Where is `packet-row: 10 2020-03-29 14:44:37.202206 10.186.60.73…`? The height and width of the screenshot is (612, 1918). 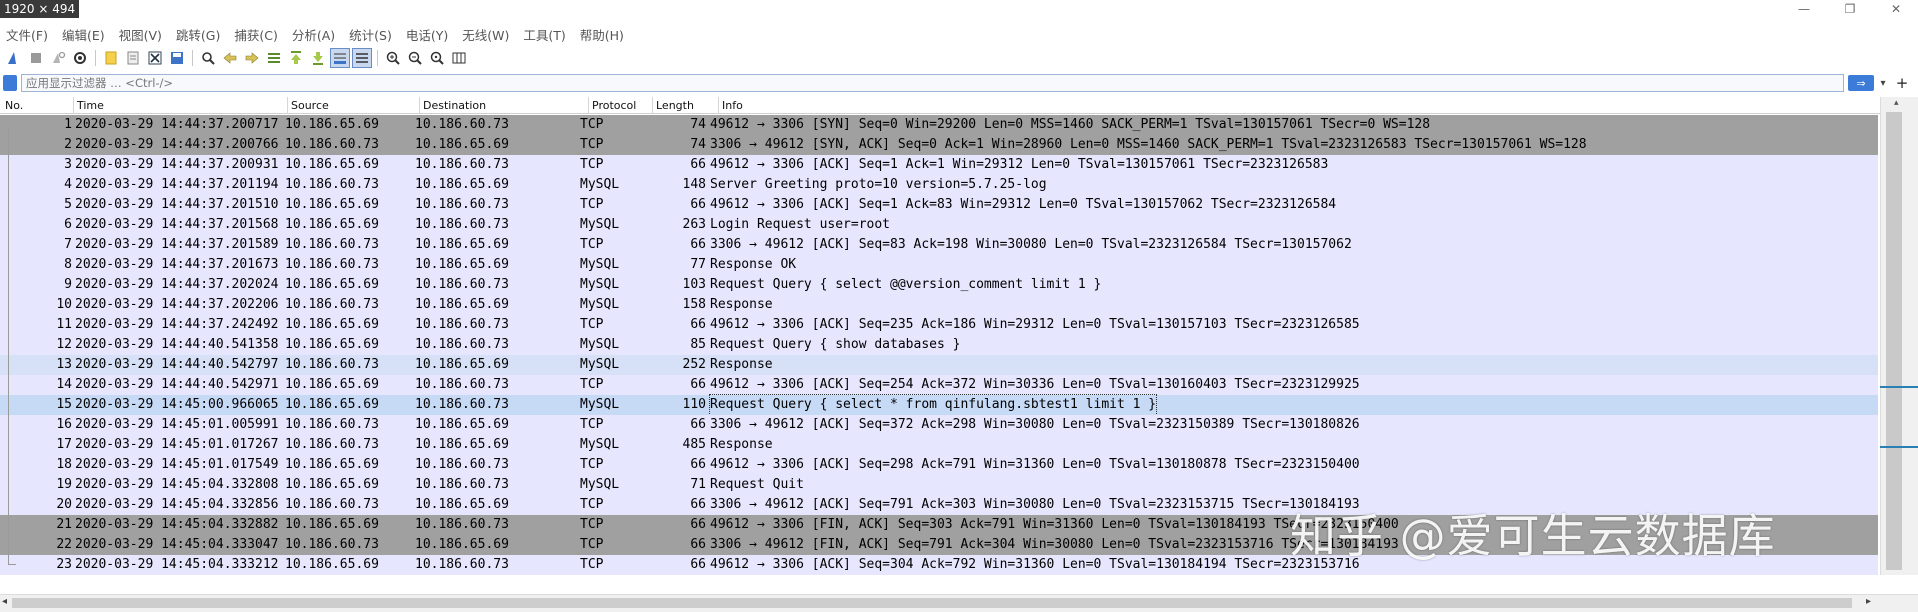
packet-row: 10 2020-03-29 14:44:37.202206 10.186.60.73… is located at coordinates (939, 305).